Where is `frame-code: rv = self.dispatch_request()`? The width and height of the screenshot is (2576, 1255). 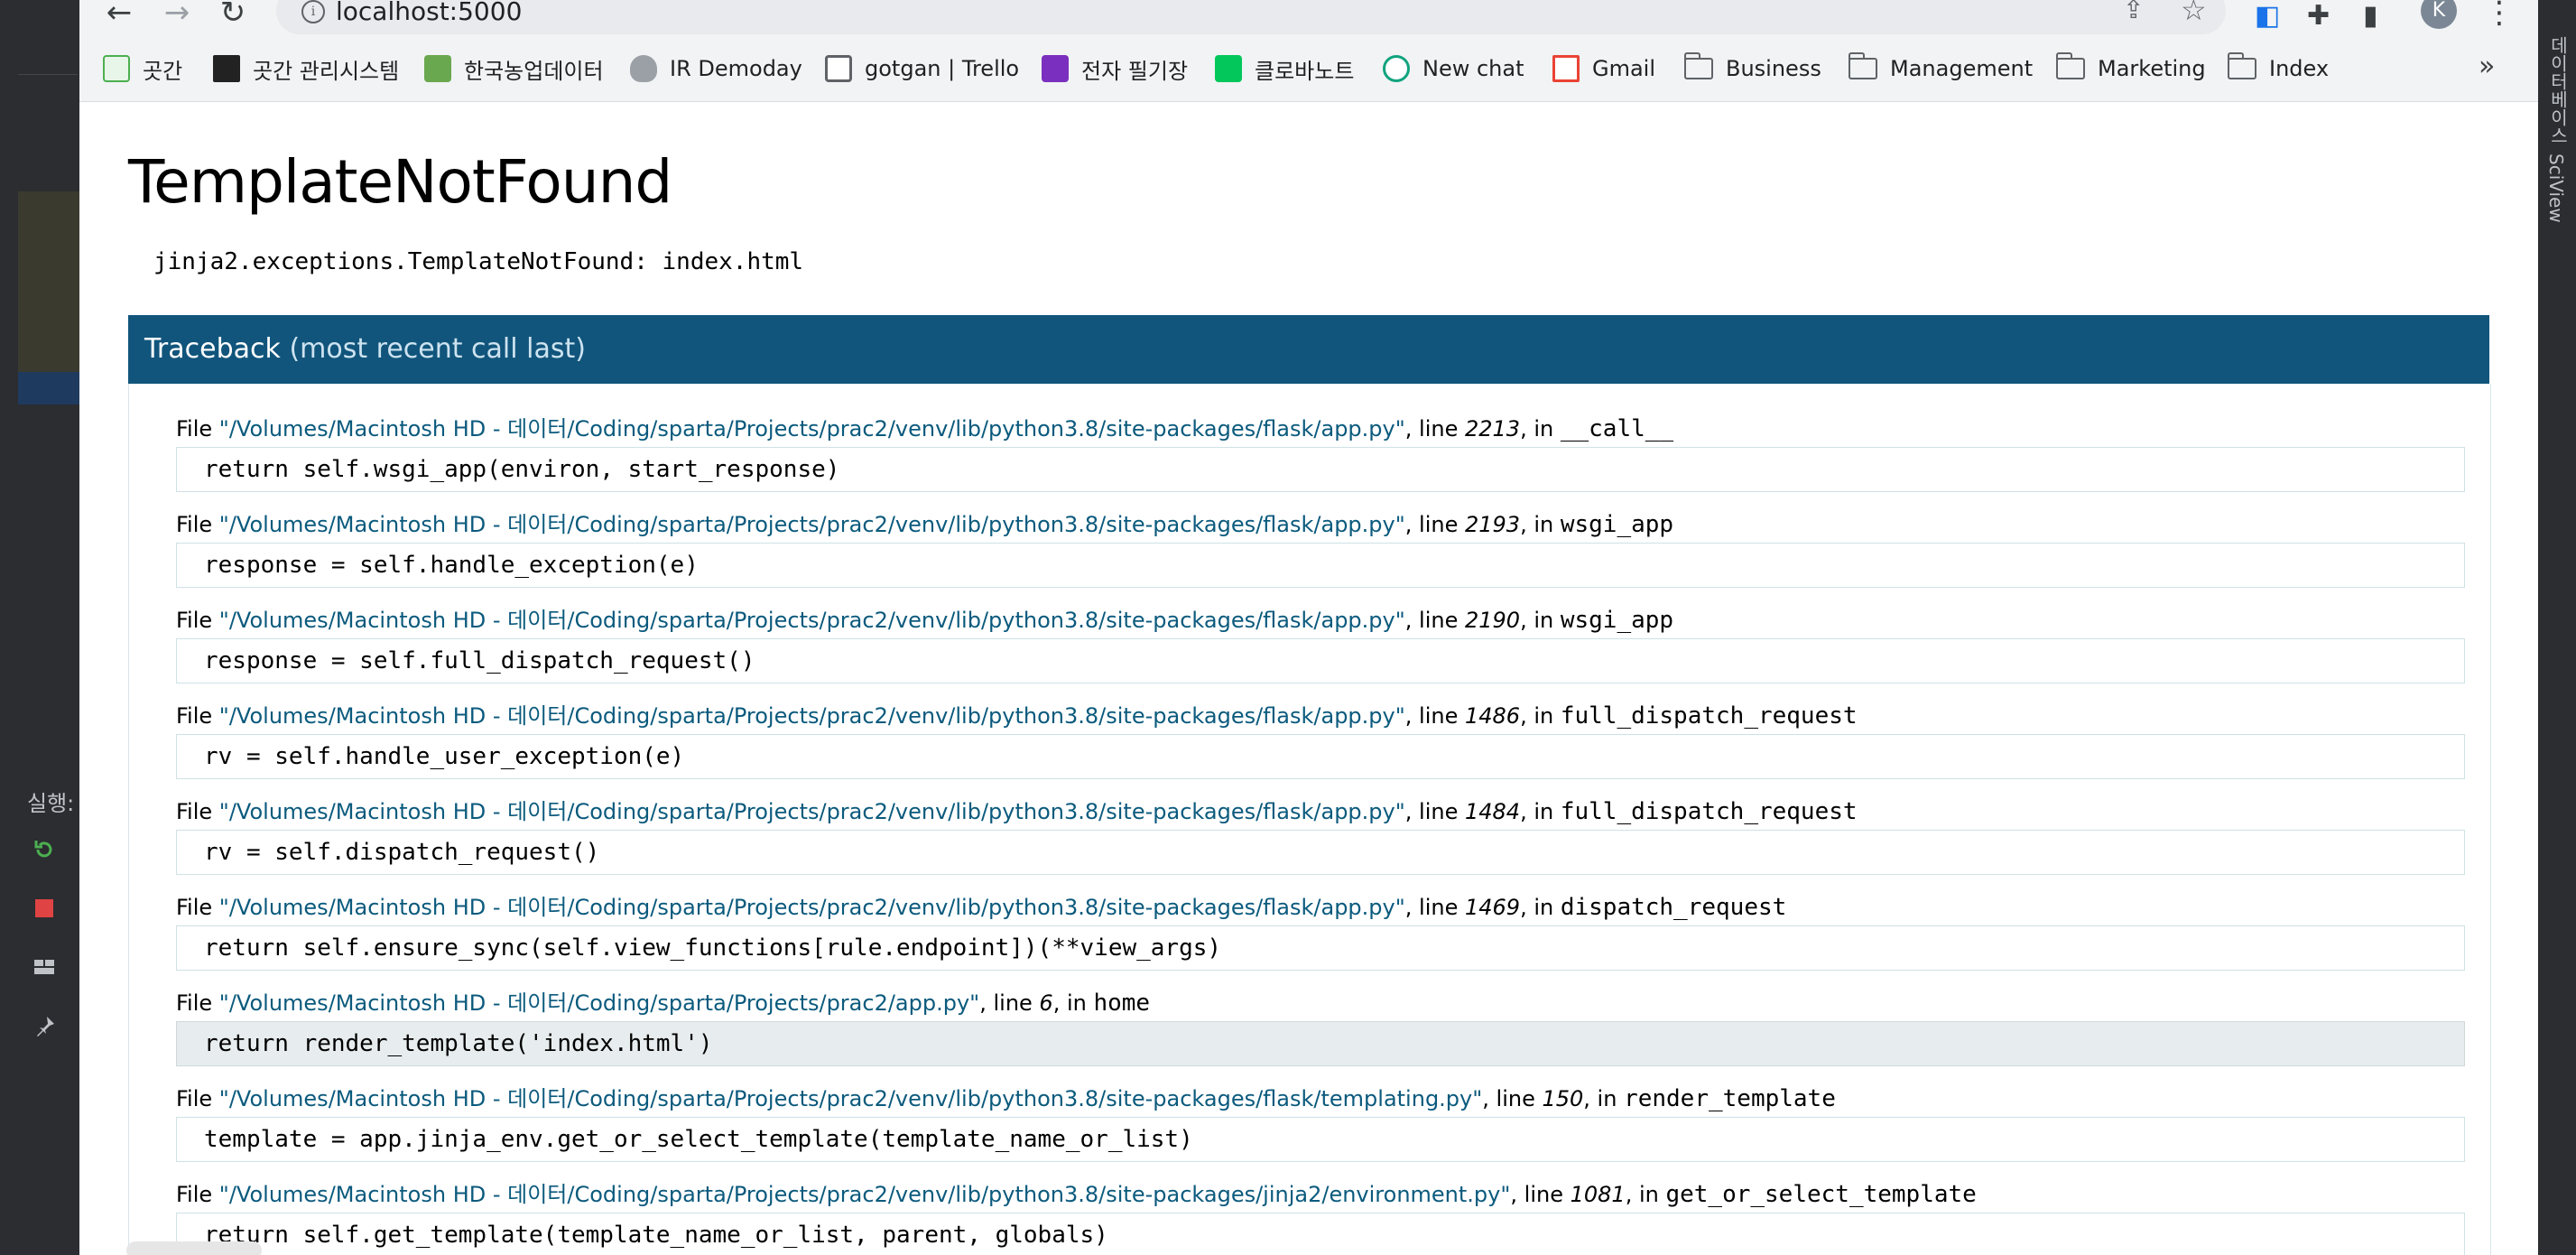
frame-code: rv = self.dispatch_request() is located at coordinates (1320, 852).